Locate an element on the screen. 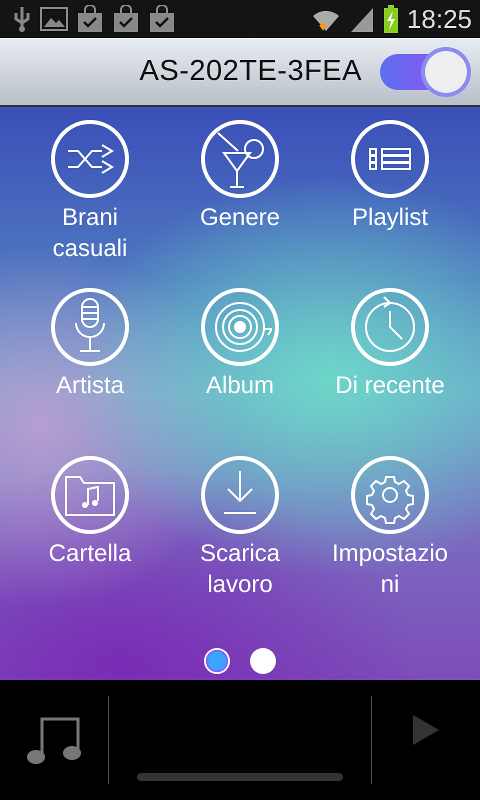  clock-time: 18:25 is located at coordinates (439, 19).